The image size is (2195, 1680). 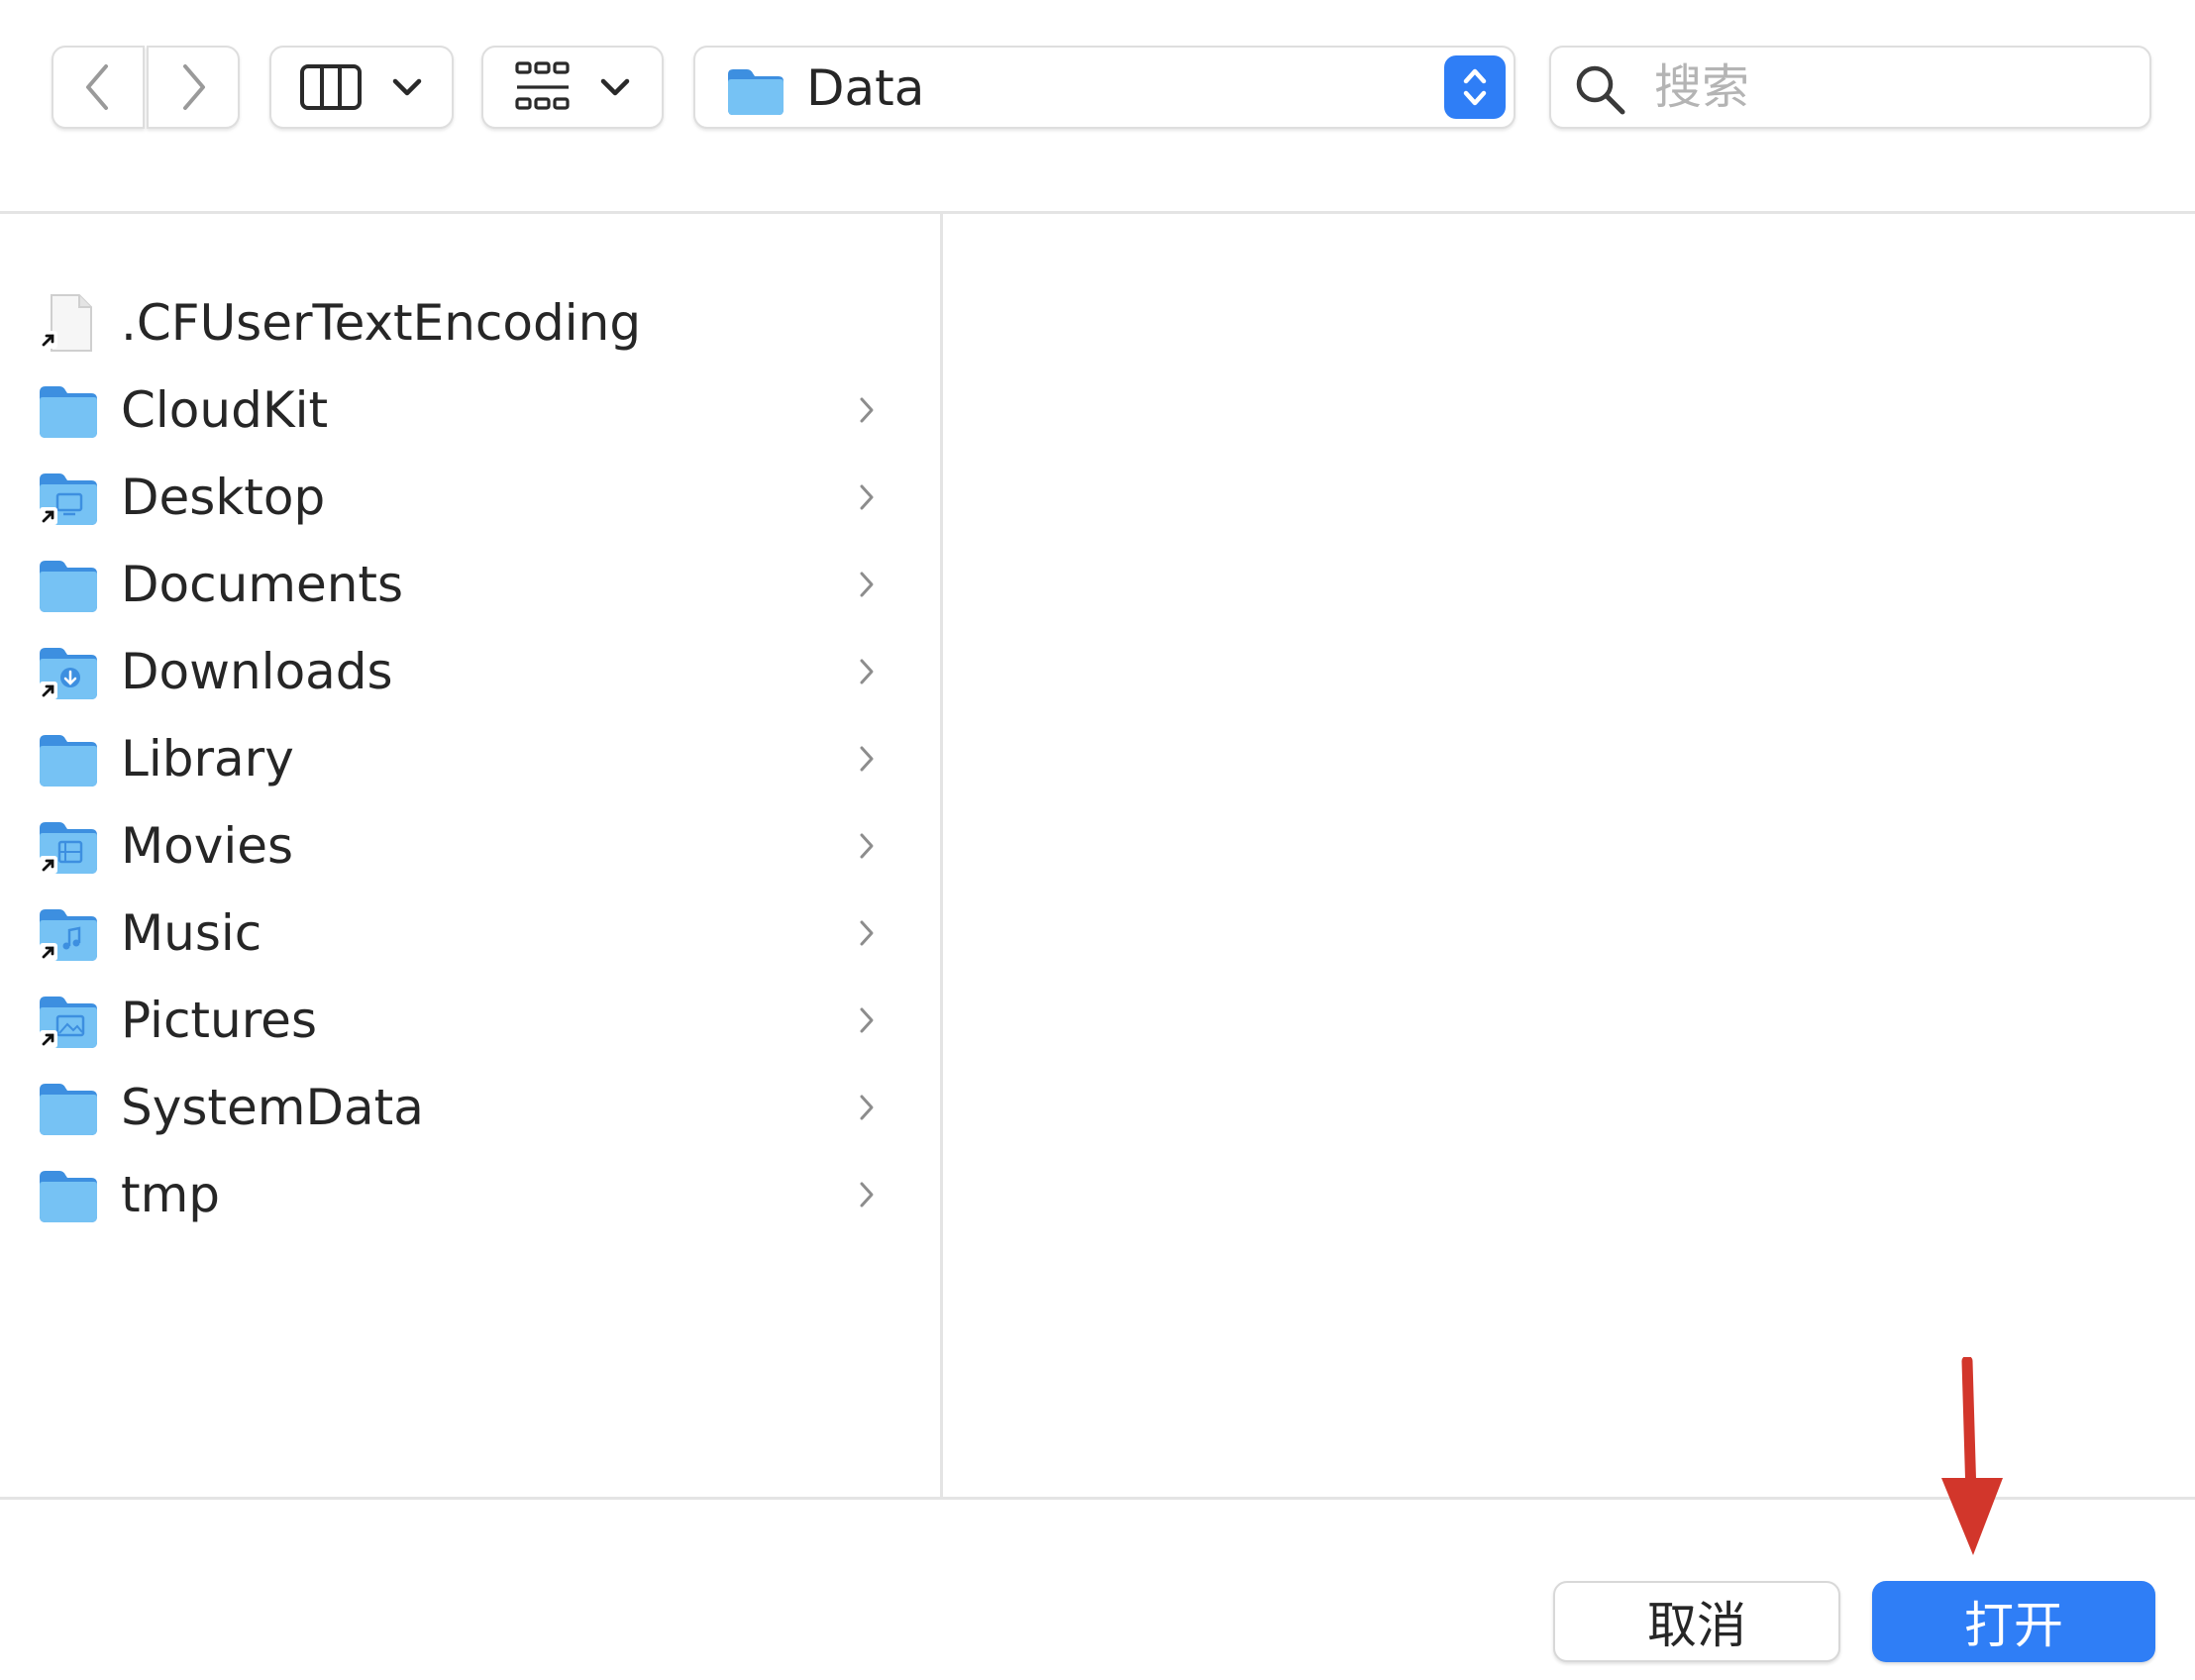 What do you see at coordinates (470, 1194) in the screenshot?
I see `list-item: tmp` at bounding box center [470, 1194].